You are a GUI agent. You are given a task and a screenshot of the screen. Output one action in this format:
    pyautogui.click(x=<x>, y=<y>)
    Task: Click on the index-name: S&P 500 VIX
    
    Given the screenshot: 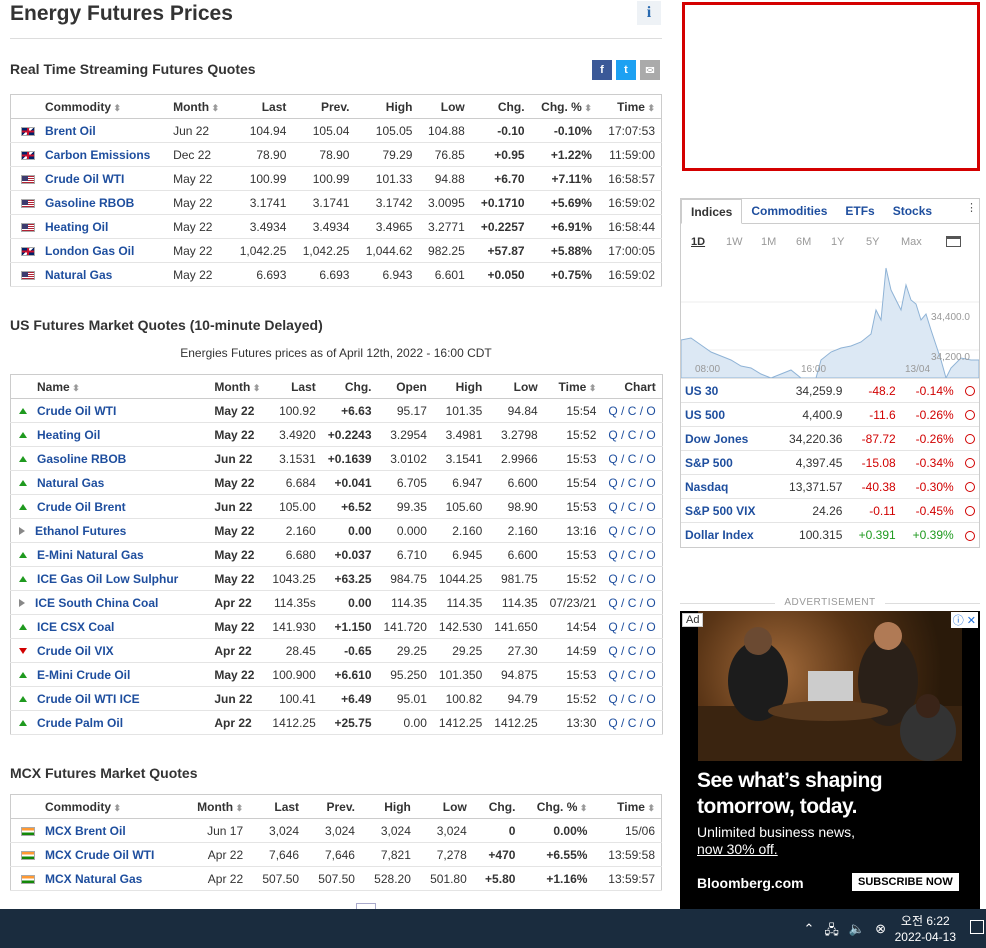 What is the action you would take?
    pyautogui.click(x=727, y=510)
    